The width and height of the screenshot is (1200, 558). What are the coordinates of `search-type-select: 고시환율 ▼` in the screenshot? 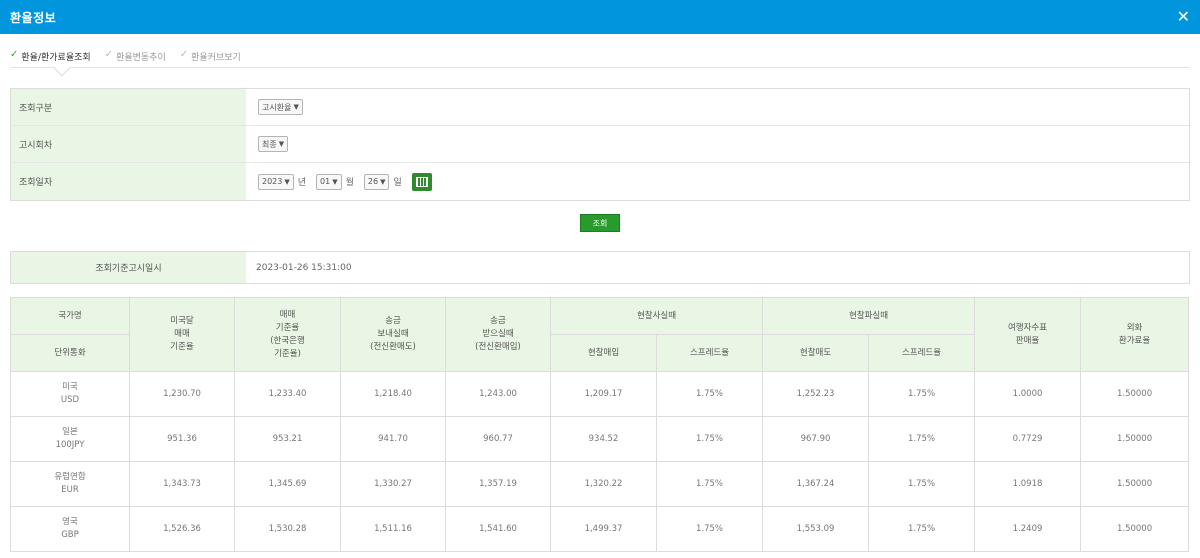 It's located at (280, 107).